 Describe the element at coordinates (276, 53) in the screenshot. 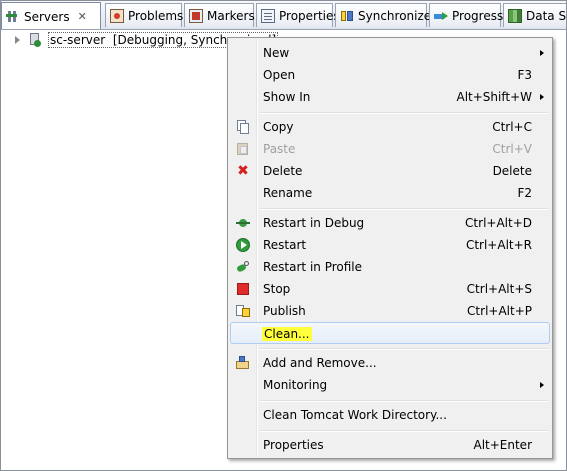

I see `menu-item-label: New` at that location.